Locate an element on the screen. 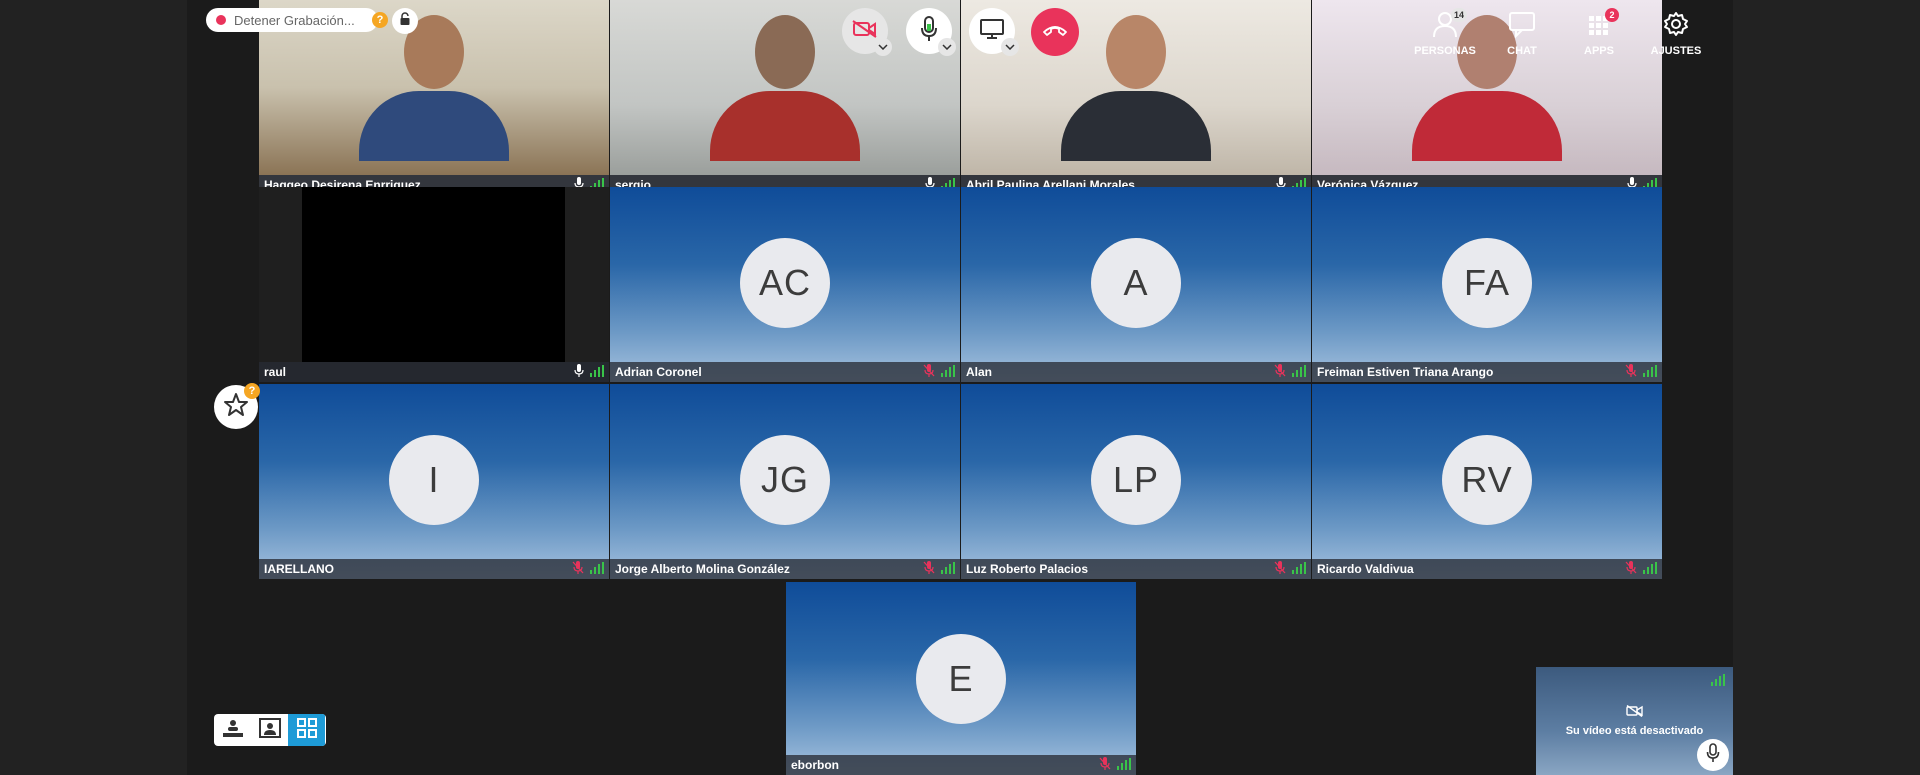 The image size is (1920, 775). participant-avatar: JG is located at coordinates (785, 480).